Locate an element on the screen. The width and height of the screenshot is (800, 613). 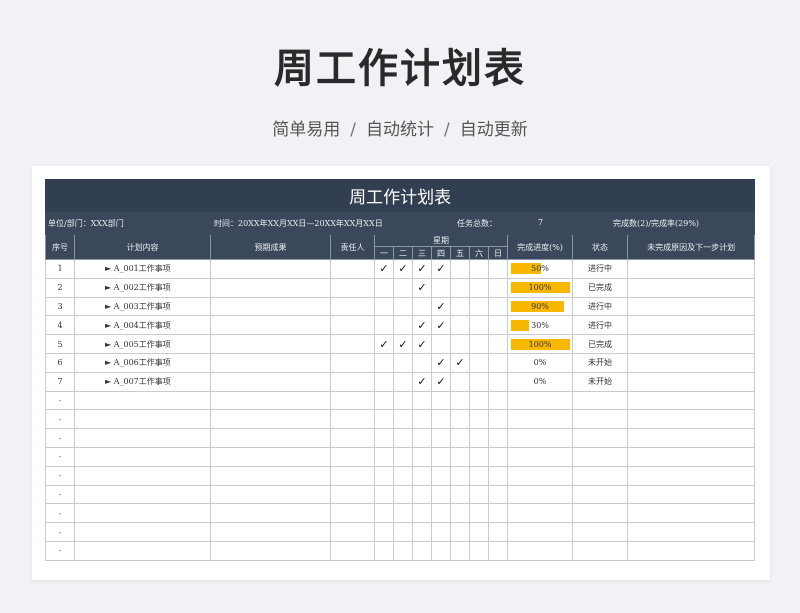
row-reason is located at coordinates (691, 269).